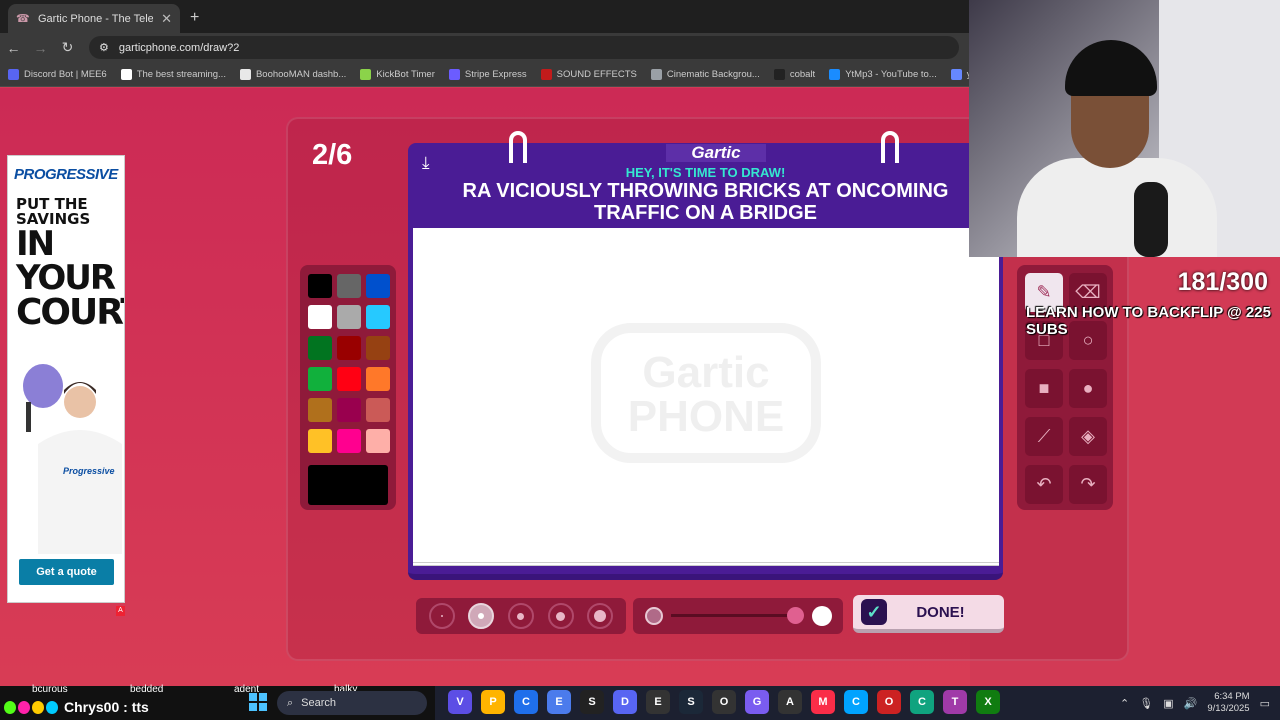  Describe the element at coordinates (194, 21) in the screenshot. I see `new-tab-icon: +` at that location.